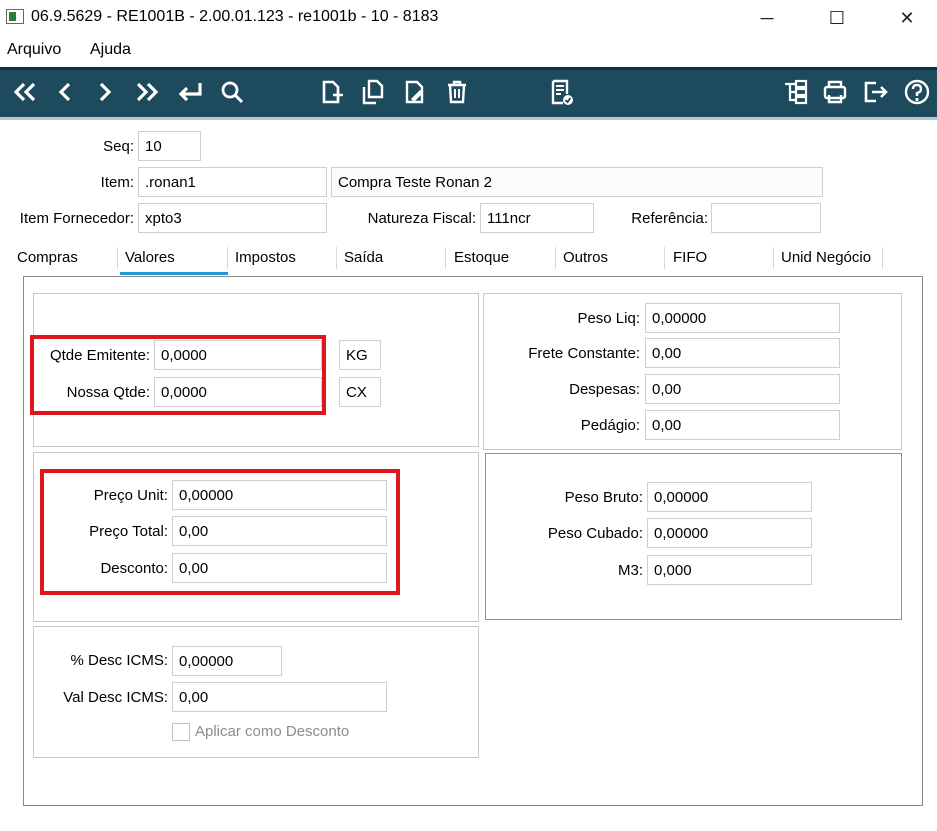  What do you see at coordinates (729, 497) in the screenshot?
I see `peso-bruto-field: 0,00000` at bounding box center [729, 497].